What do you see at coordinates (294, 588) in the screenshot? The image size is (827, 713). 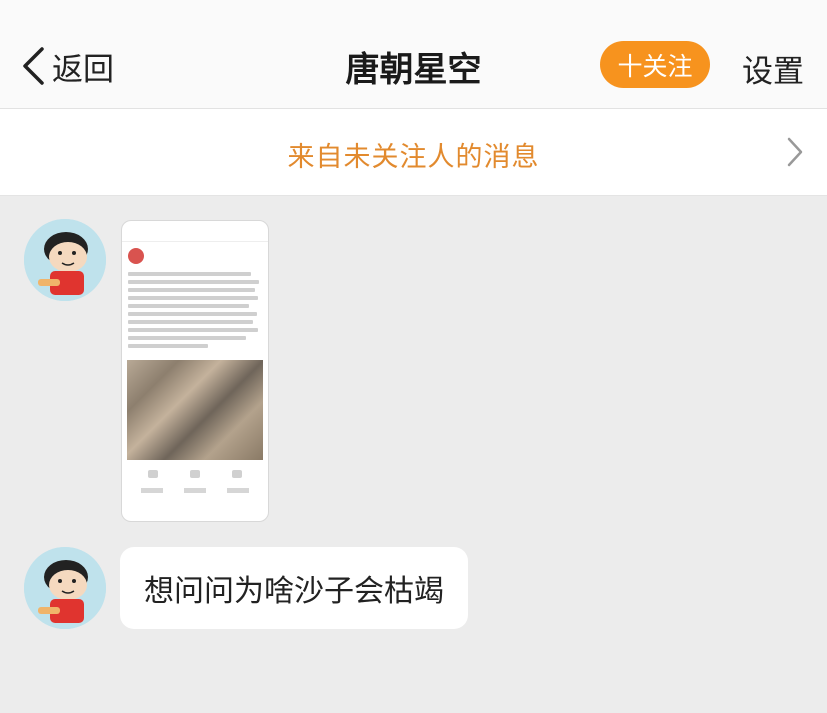 I see `text-message-bubble: 想问问为啥沙子会枯竭` at bounding box center [294, 588].